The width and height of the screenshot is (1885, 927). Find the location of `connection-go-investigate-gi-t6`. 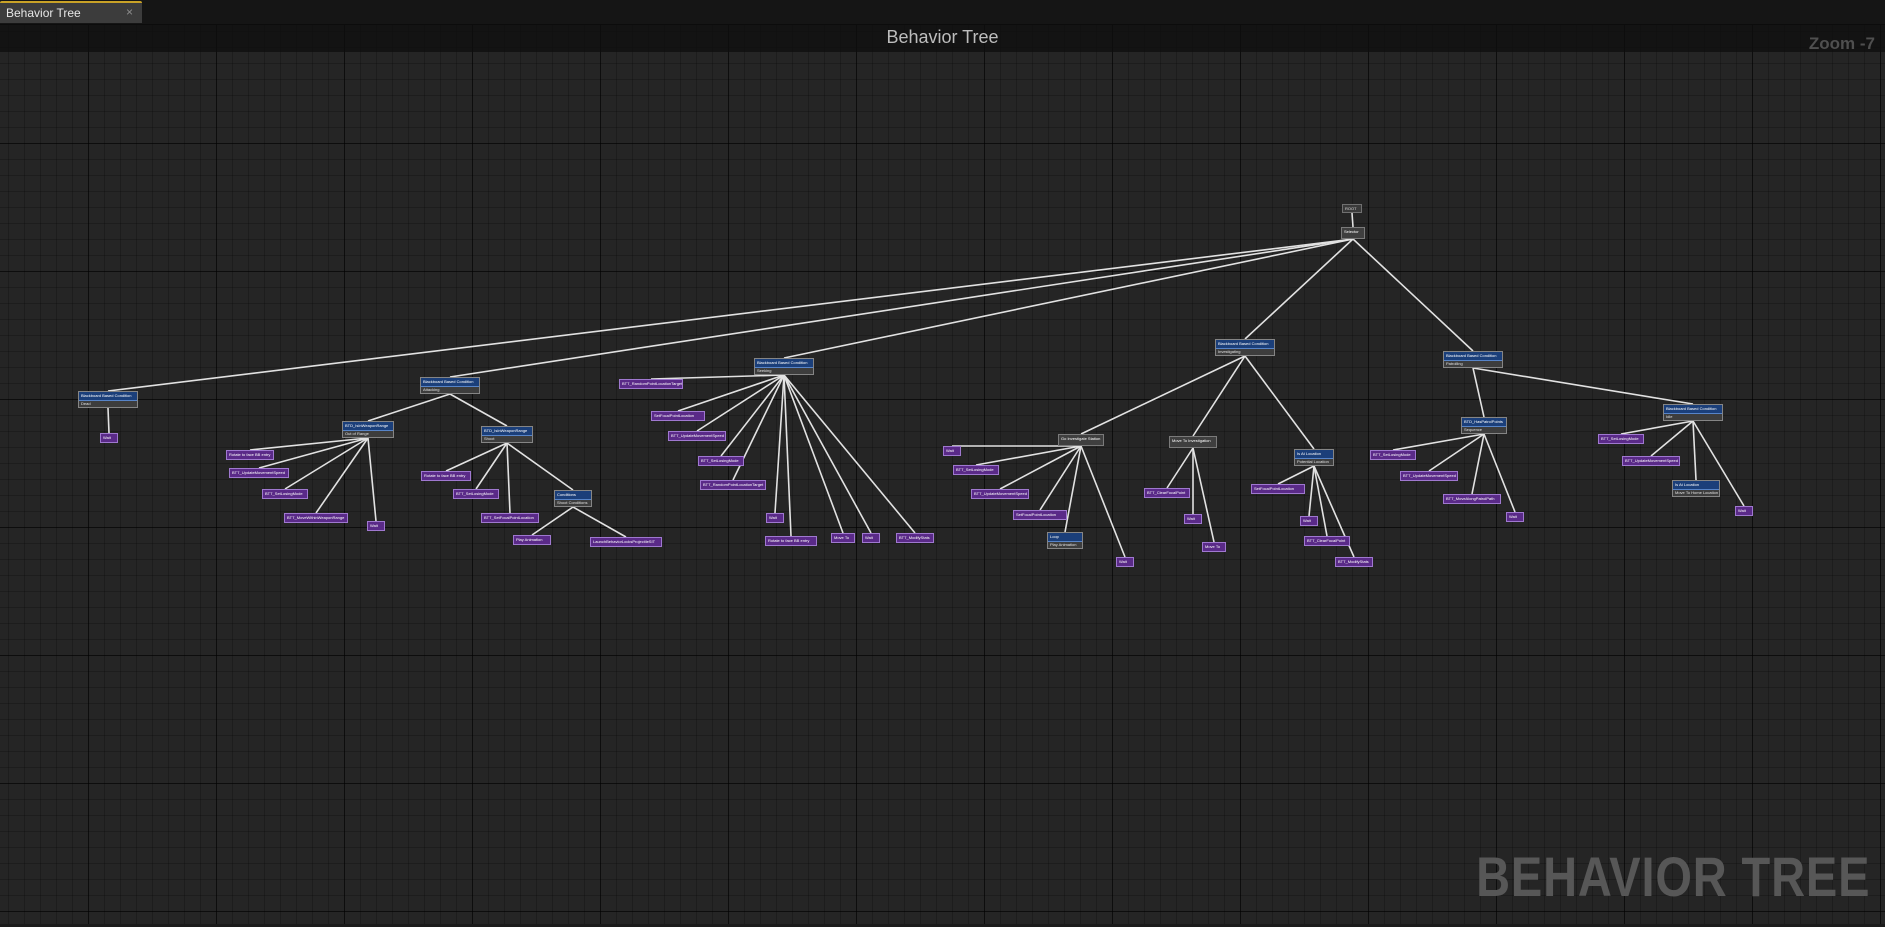

connection-go-investigate-gi-t6 is located at coordinates (1103, 501).